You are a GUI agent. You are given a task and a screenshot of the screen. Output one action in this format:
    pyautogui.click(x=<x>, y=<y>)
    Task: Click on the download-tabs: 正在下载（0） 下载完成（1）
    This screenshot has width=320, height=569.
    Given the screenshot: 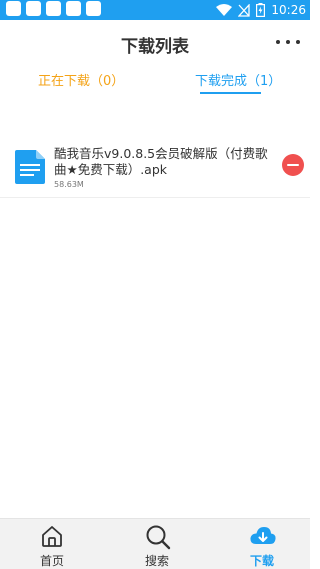 What is the action you would take?
    pyautogui.click(x=155, y=82)
    